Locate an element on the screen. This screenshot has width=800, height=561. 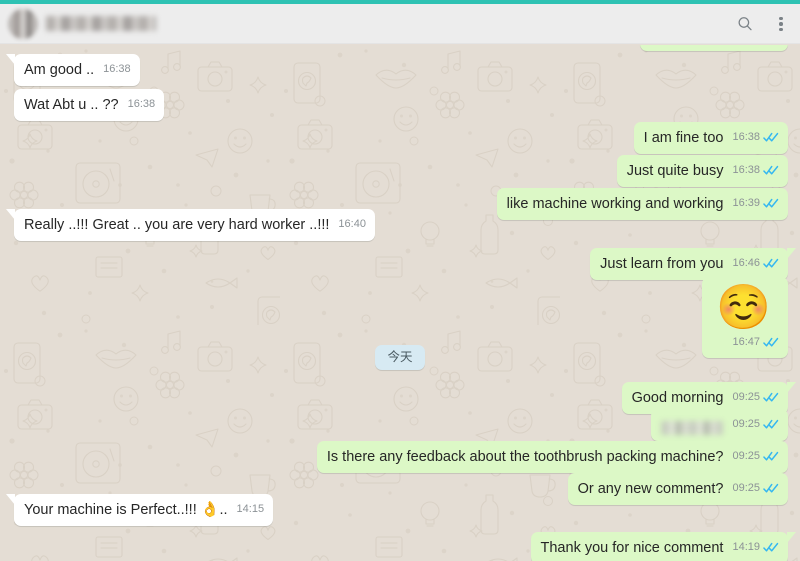
message-row: Just quite busy 16:38 is located at coordinates (702, 171).